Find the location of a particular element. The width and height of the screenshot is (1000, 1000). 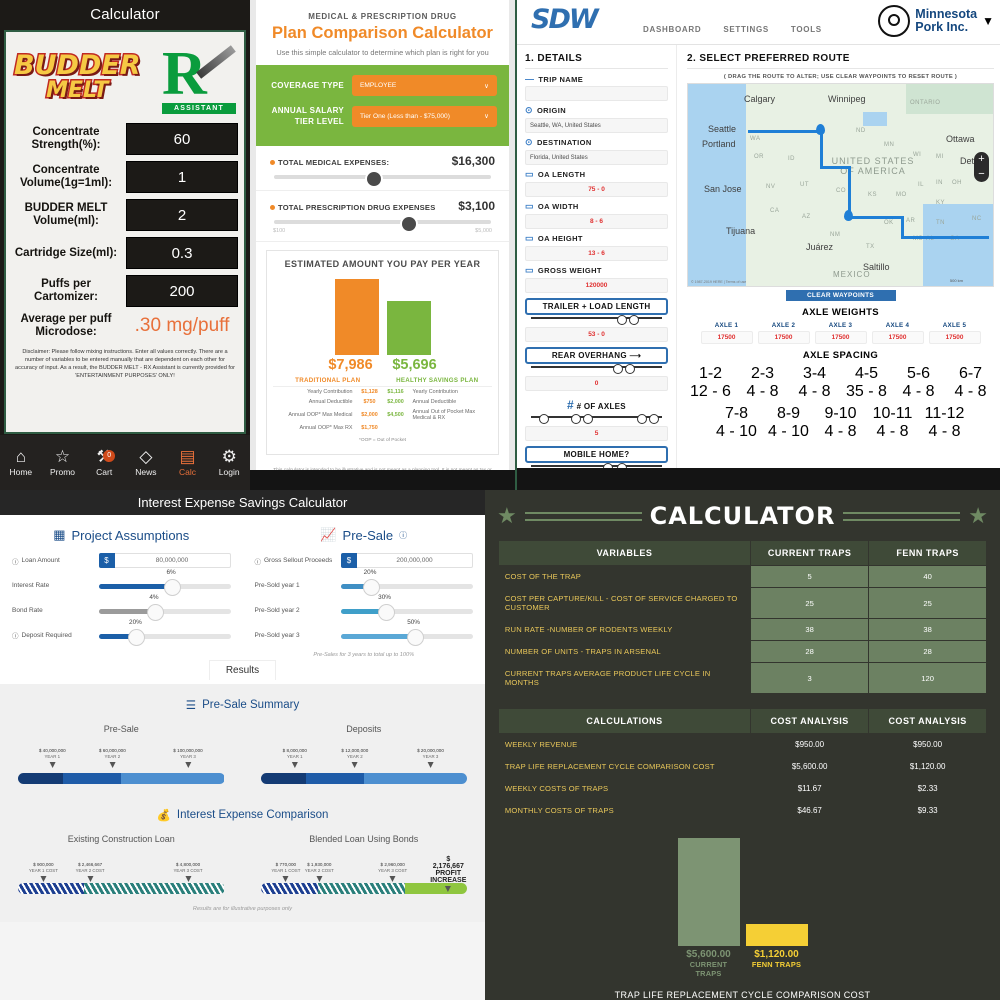

marker-year: YEAR 1 is located at coordinates (294, 756).